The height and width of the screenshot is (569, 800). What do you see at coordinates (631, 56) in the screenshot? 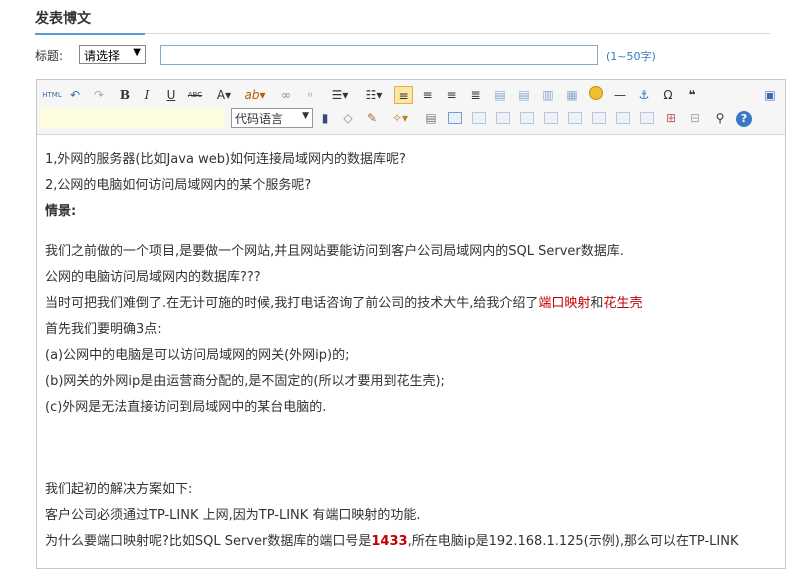
I see `title-length-hint: (1~50字)` at bounding box center [631, 56].